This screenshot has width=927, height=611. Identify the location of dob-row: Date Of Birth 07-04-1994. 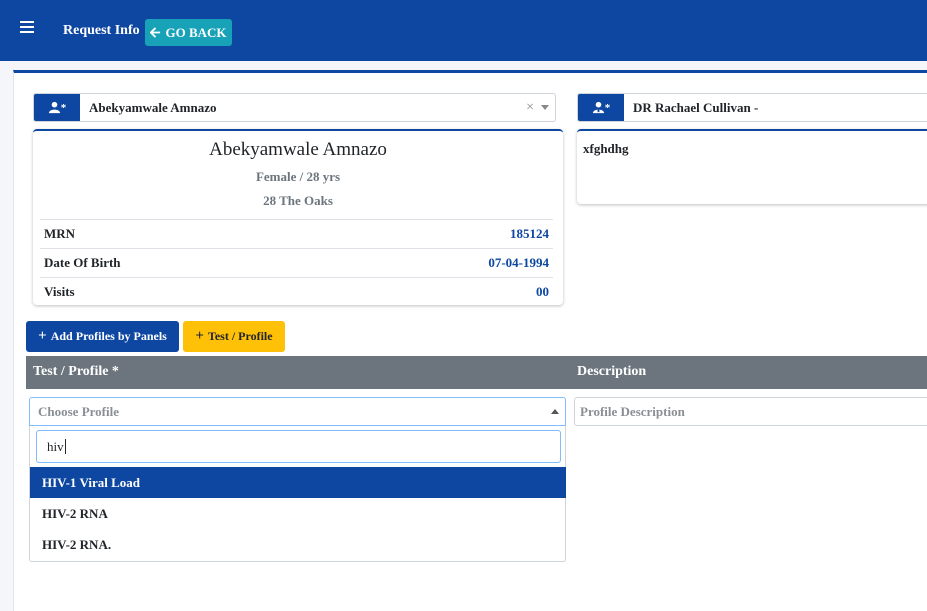
(296, 262).